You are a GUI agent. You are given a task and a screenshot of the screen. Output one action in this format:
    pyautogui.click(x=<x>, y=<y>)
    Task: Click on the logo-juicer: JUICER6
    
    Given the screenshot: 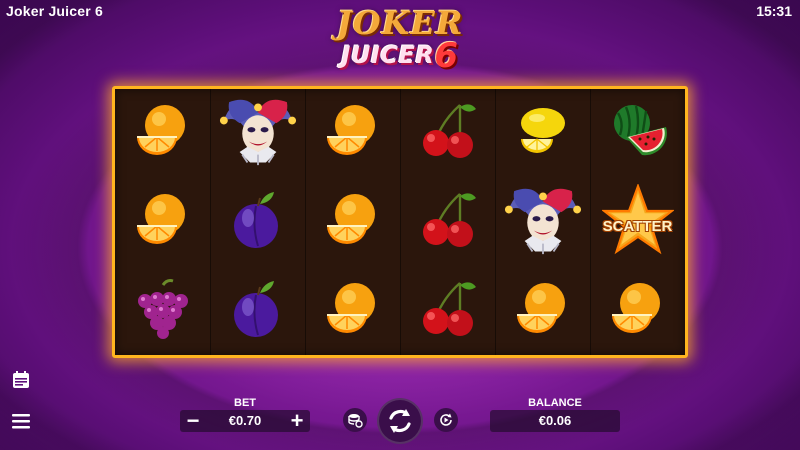 What is the action you would take?
    pyautogui.click(x=400, y=56)
    